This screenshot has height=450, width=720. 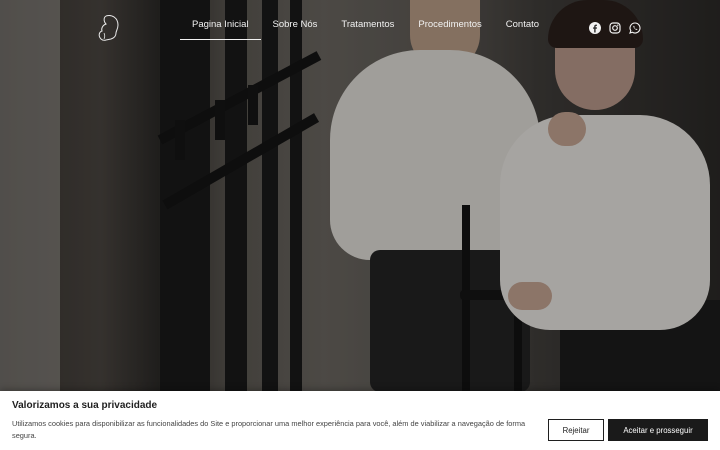 What do you see at coordinates (295, 25) in the screenshot?
I see `nav-item-sobre-nos: Sobre Nós` at bounding box center [295, 25].